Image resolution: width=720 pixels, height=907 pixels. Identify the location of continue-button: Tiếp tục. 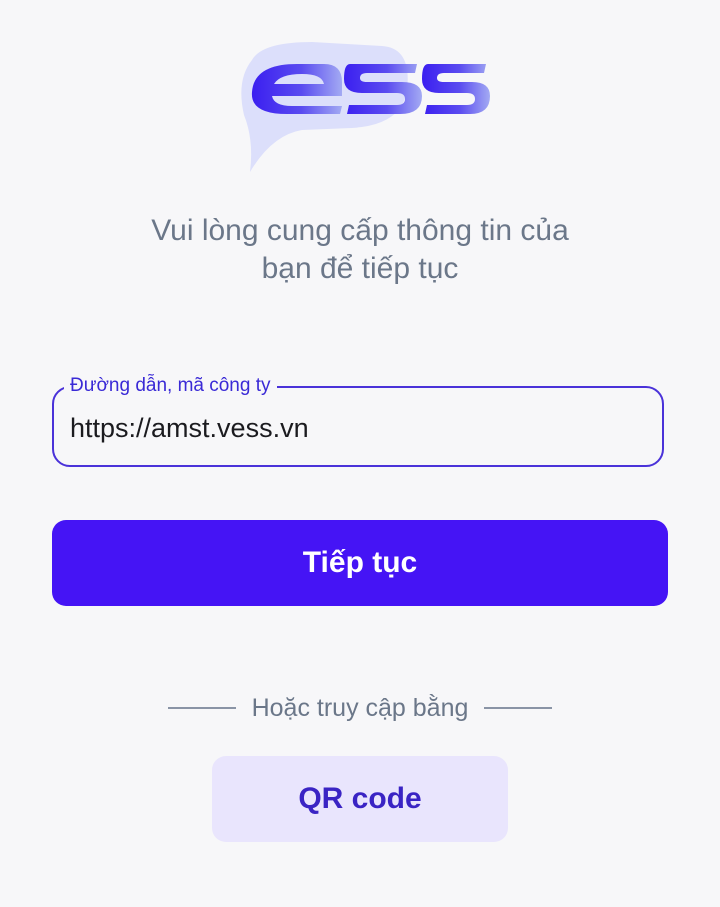
(360, 563).